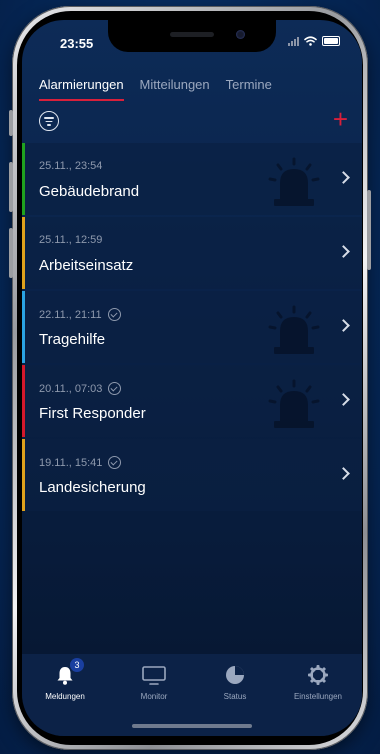  What do you see at coordinates (154, 675) in the screenshot?
I see `monitor-icon` at bounding box center [154, 675].